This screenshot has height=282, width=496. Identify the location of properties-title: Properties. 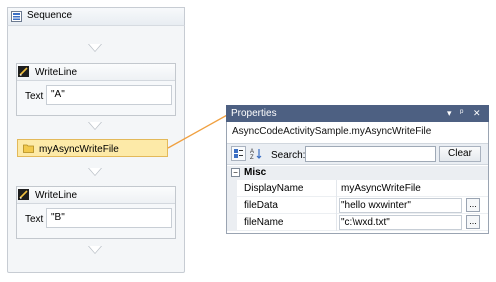
(254, 113).